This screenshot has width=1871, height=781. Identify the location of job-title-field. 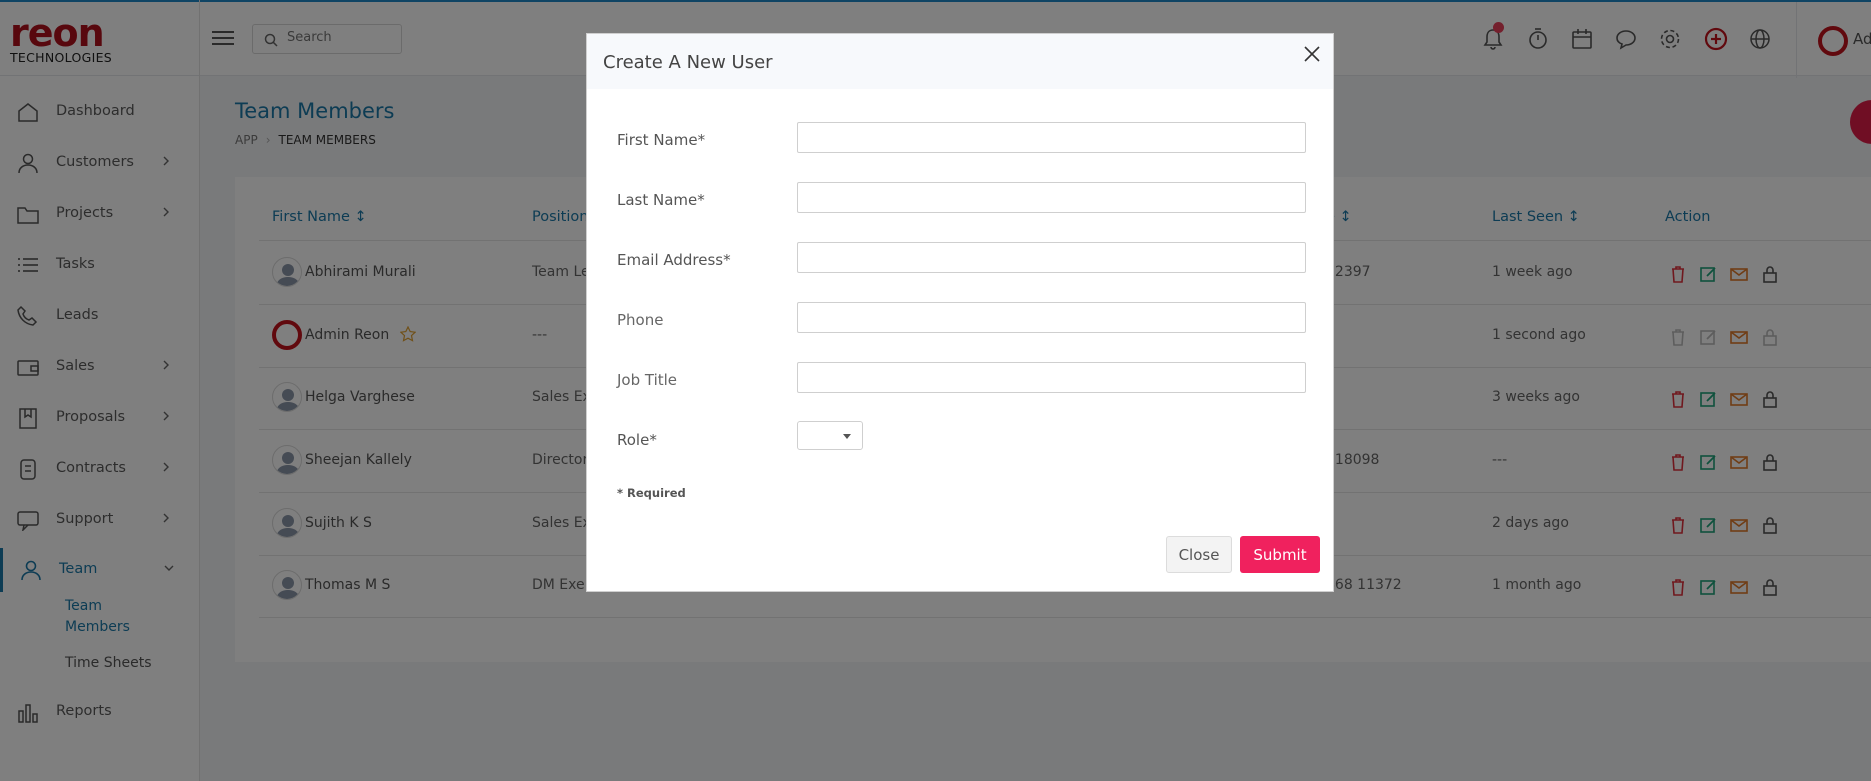
(1051, 377).